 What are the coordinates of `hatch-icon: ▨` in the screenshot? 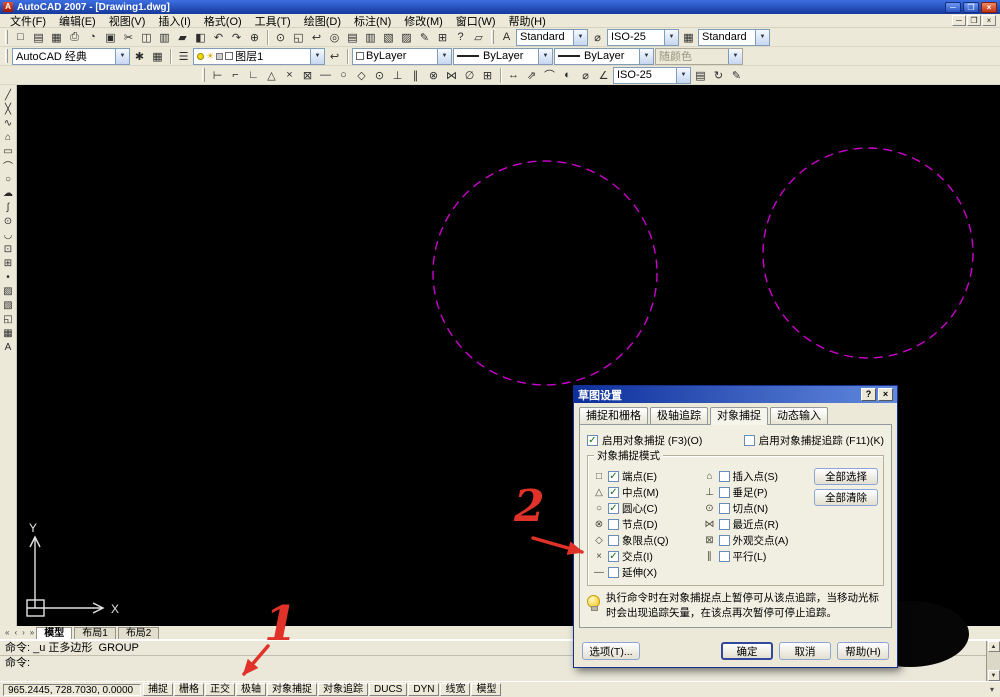 It's located at (8, 291).